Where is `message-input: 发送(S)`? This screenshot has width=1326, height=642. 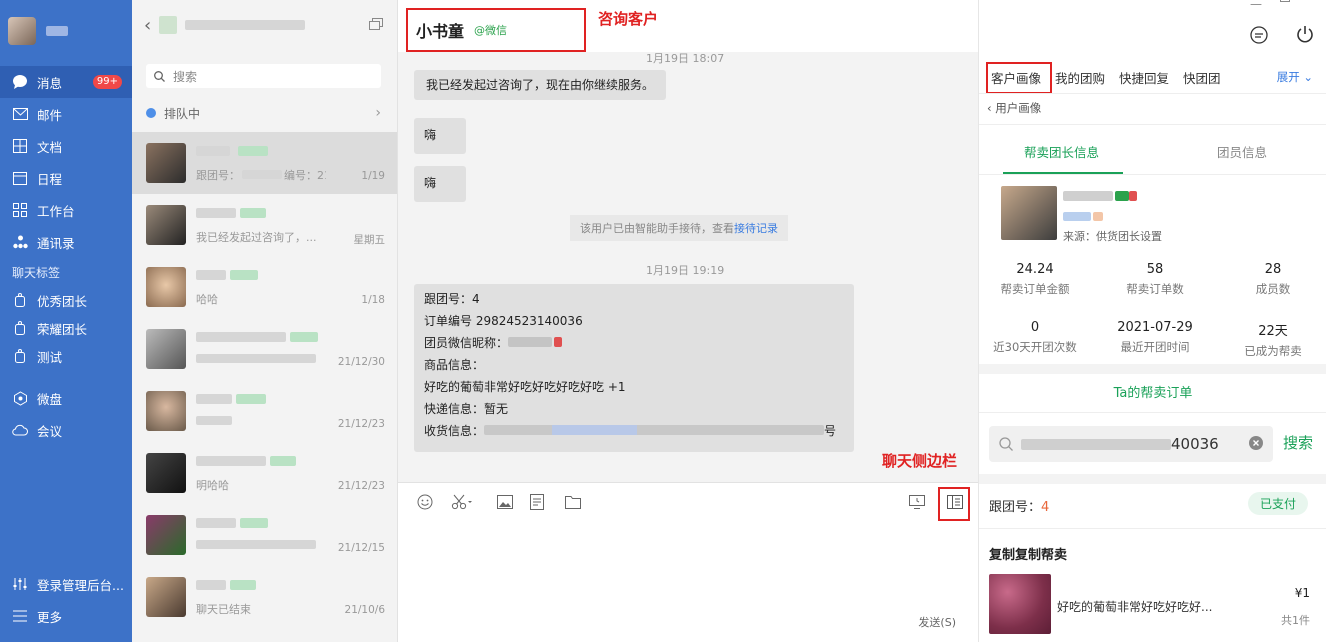 message-input: 发送(S) is located at coordinates (688, 582).